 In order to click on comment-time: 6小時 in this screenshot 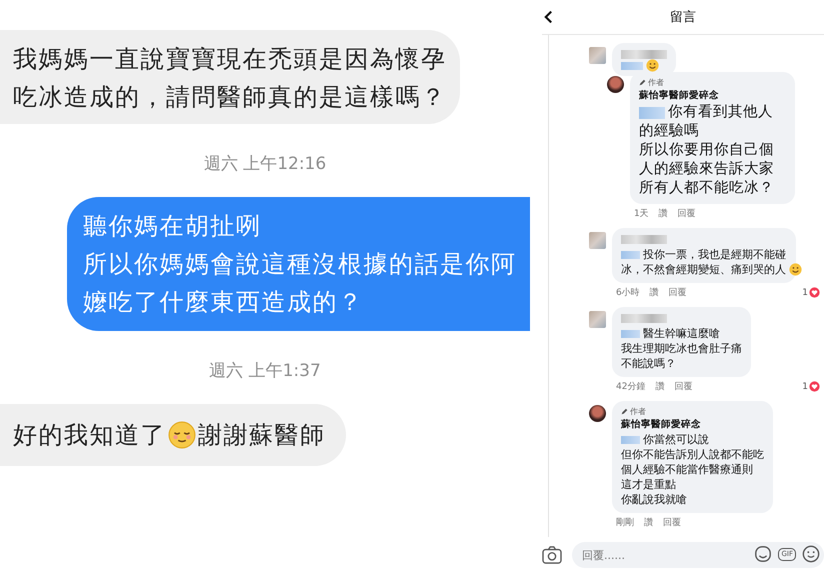, I will do `click(628, 292)`.